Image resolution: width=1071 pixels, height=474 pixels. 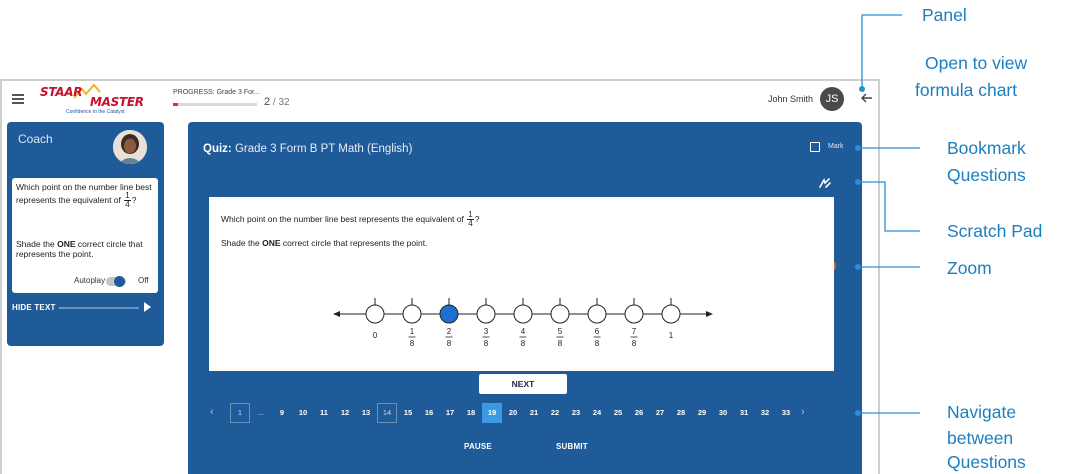 What do you see at coordinates (986, 462) in the screenshot?
I see `annotation-navigate-3: Questions` at bounding box center [986, 462].